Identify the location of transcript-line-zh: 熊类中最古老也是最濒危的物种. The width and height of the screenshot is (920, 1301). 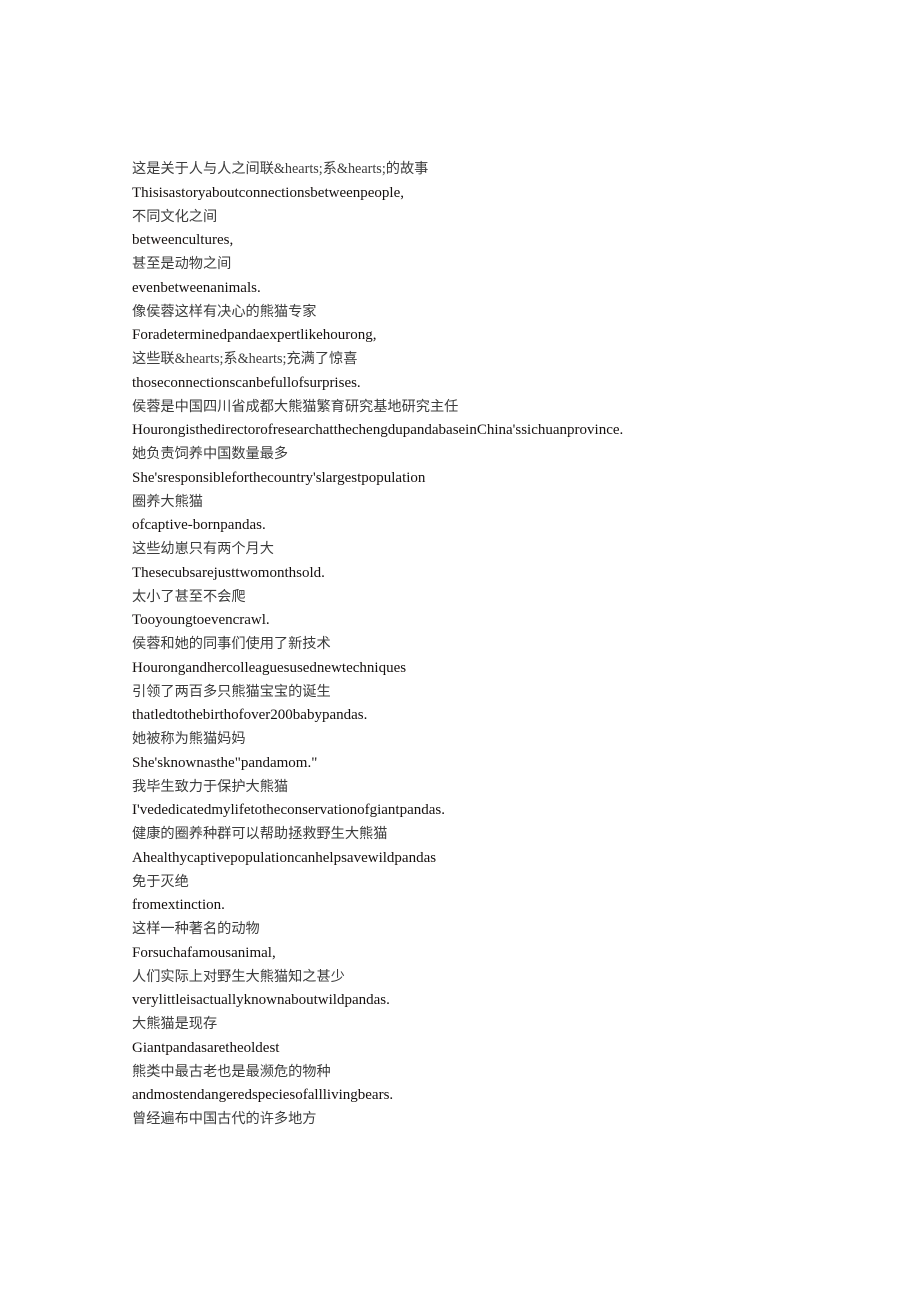
(231, 1071).